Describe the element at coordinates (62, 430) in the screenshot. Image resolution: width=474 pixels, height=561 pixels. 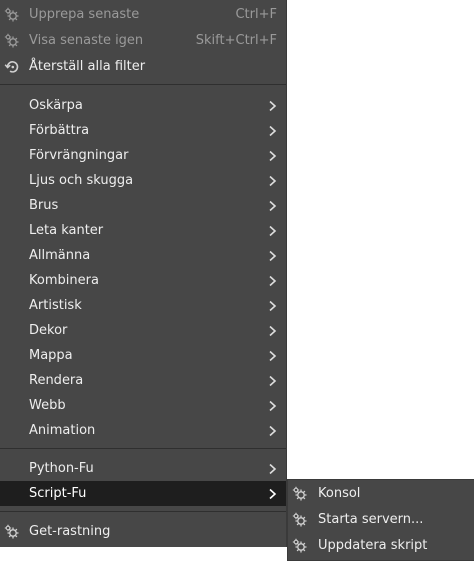
I see `menu-item-label: Animation` at that location.